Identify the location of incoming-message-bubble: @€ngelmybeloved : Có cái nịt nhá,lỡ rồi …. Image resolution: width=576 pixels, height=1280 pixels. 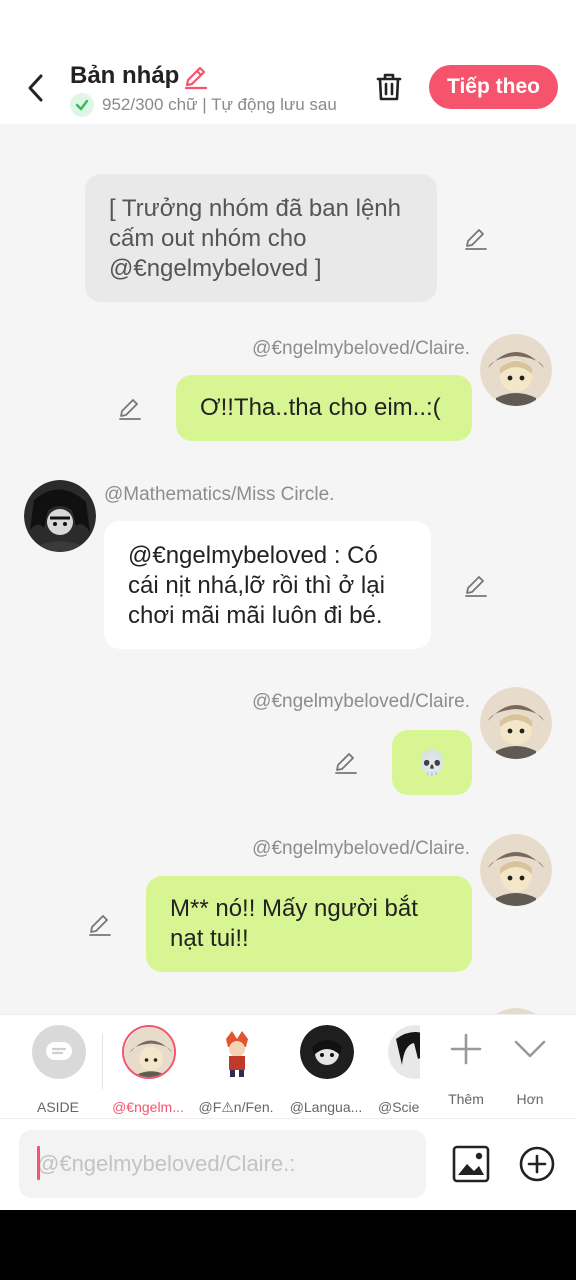
(267, 585).